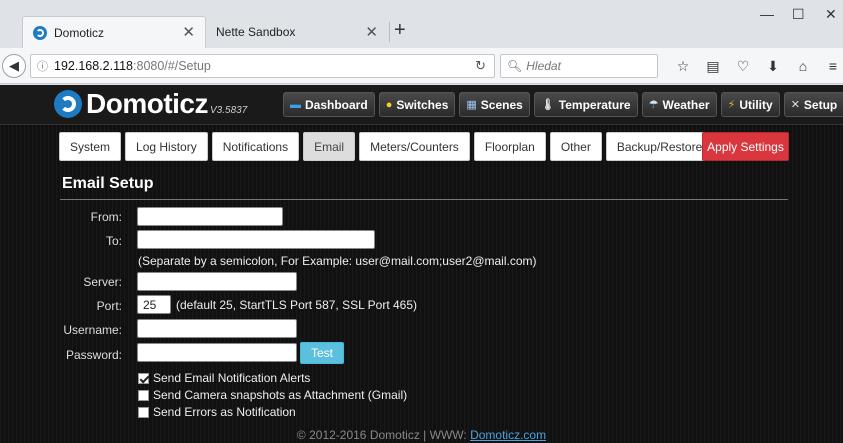  Describe the element at coordinates (14, 66) in the screenshot. I see `back-arrow-icon: ◀` at that location.